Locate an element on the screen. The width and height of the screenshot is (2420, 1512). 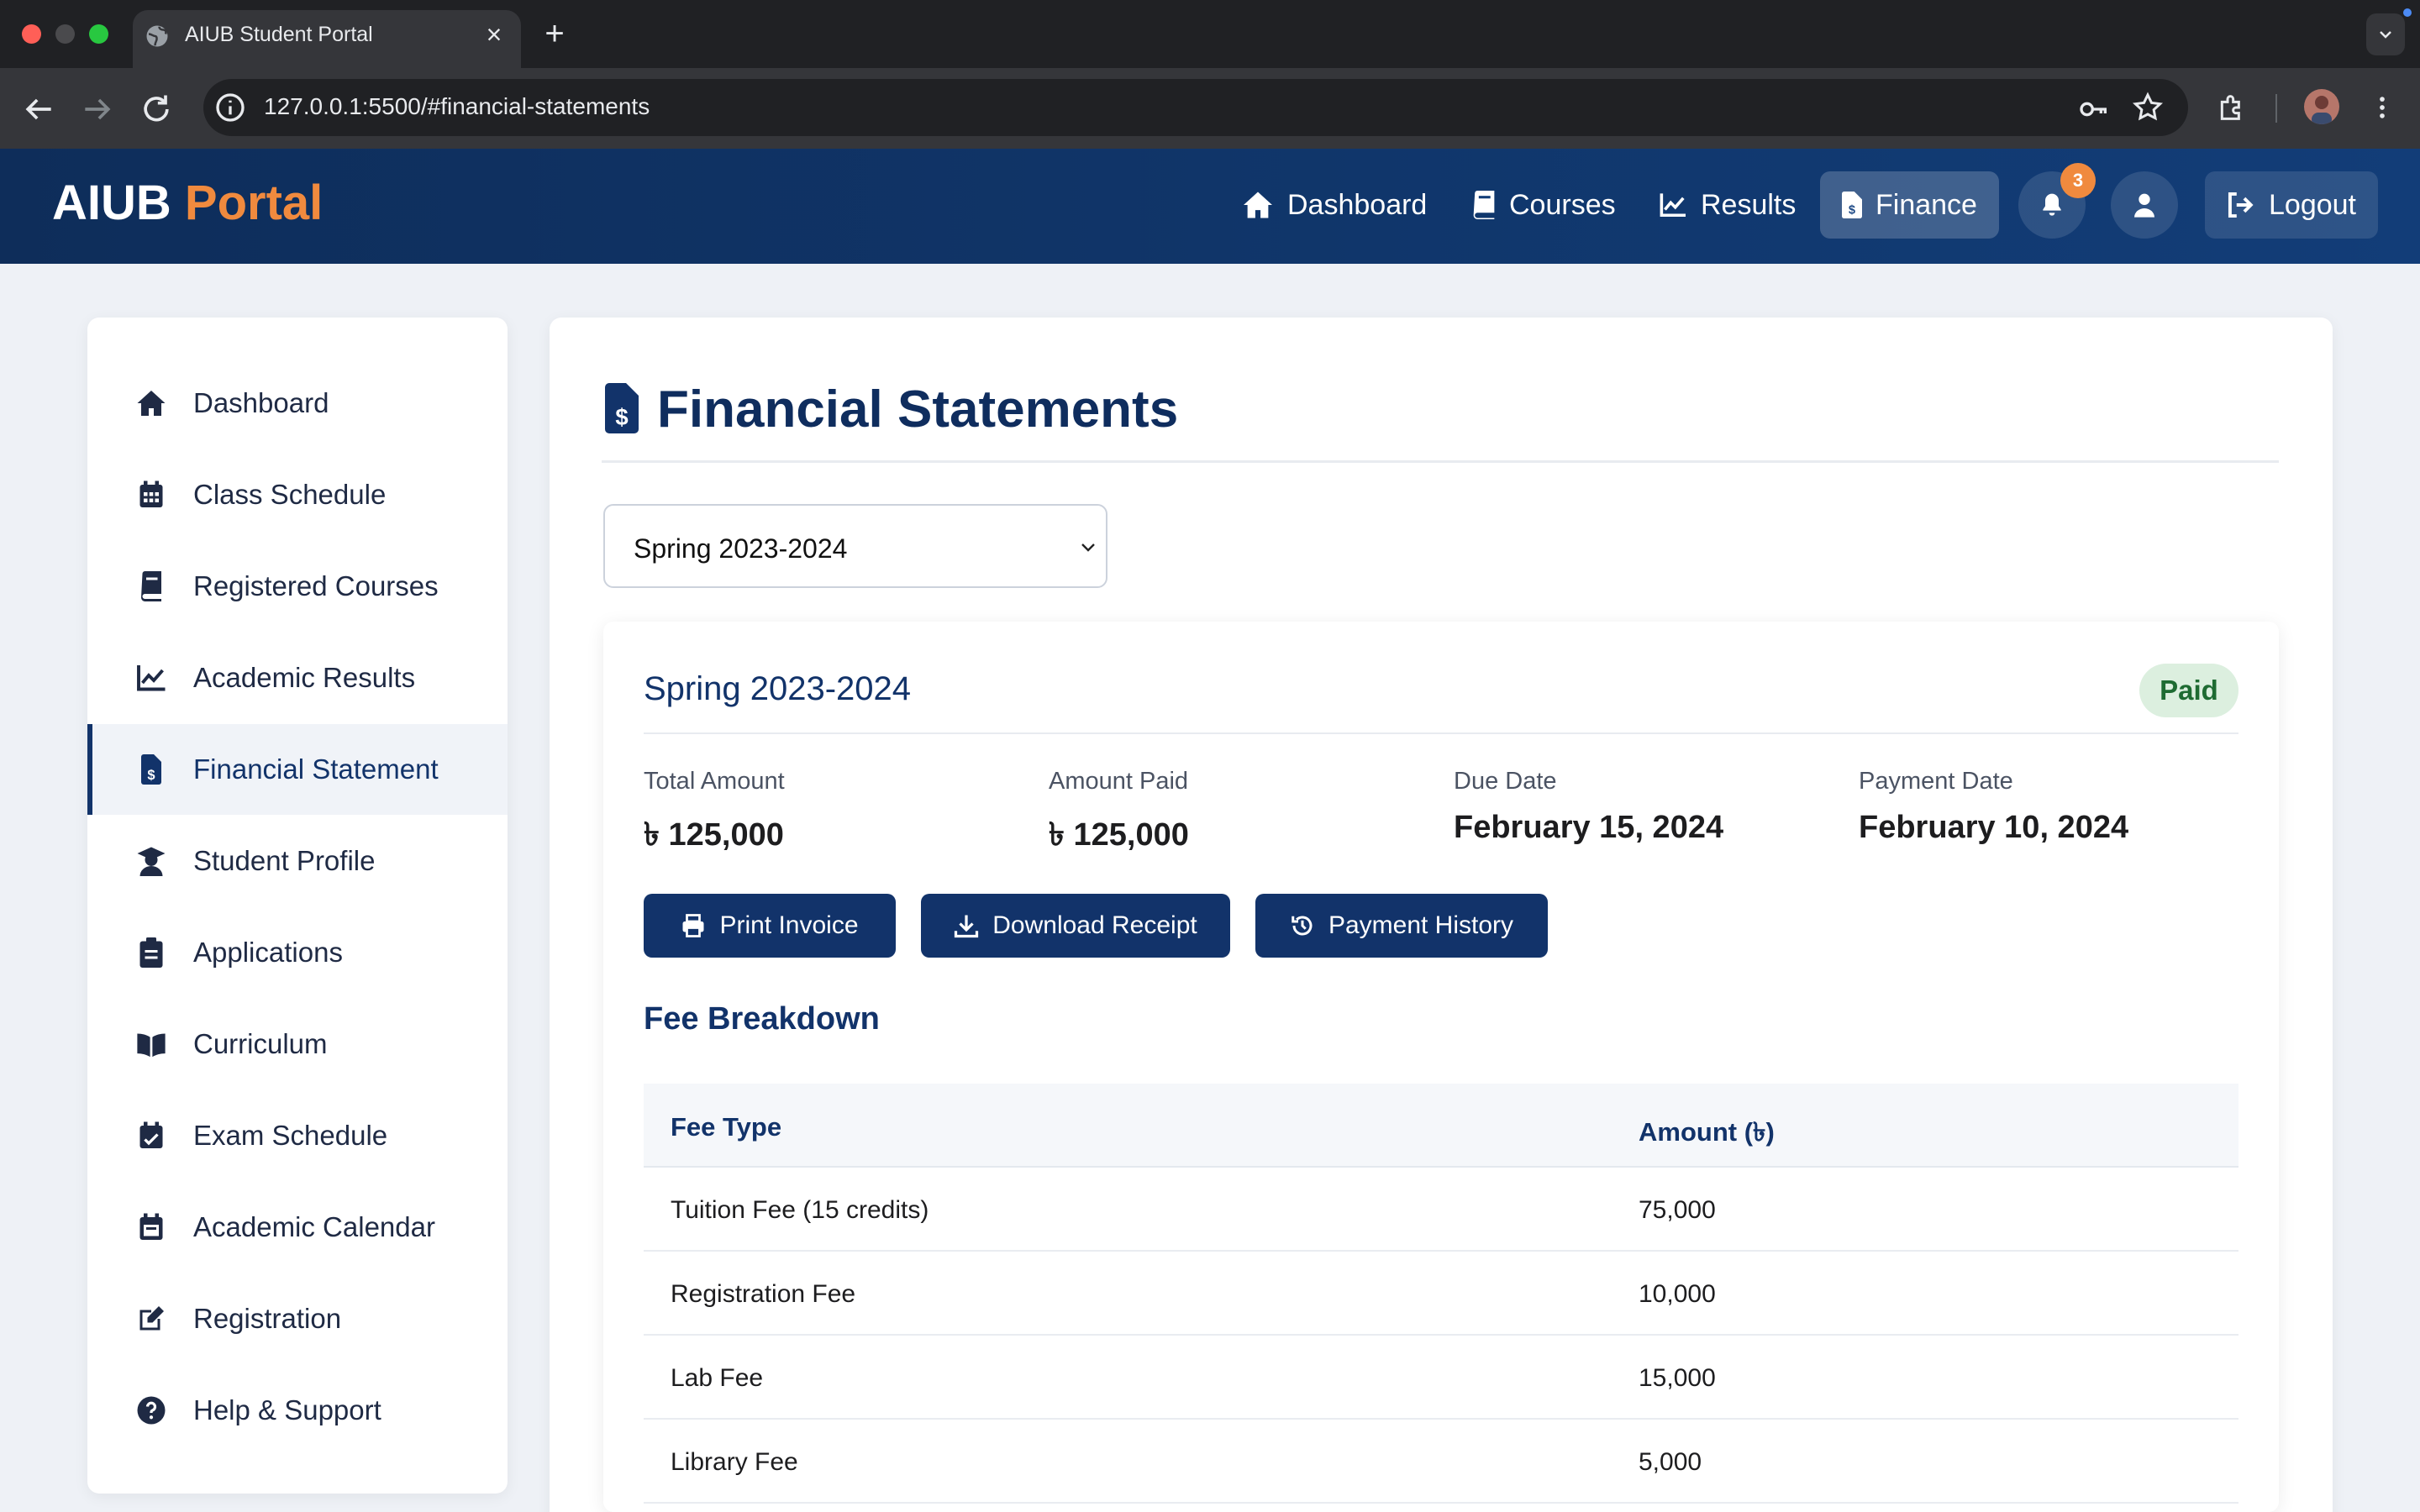
profile-button is located at coordinates (2145, 205).